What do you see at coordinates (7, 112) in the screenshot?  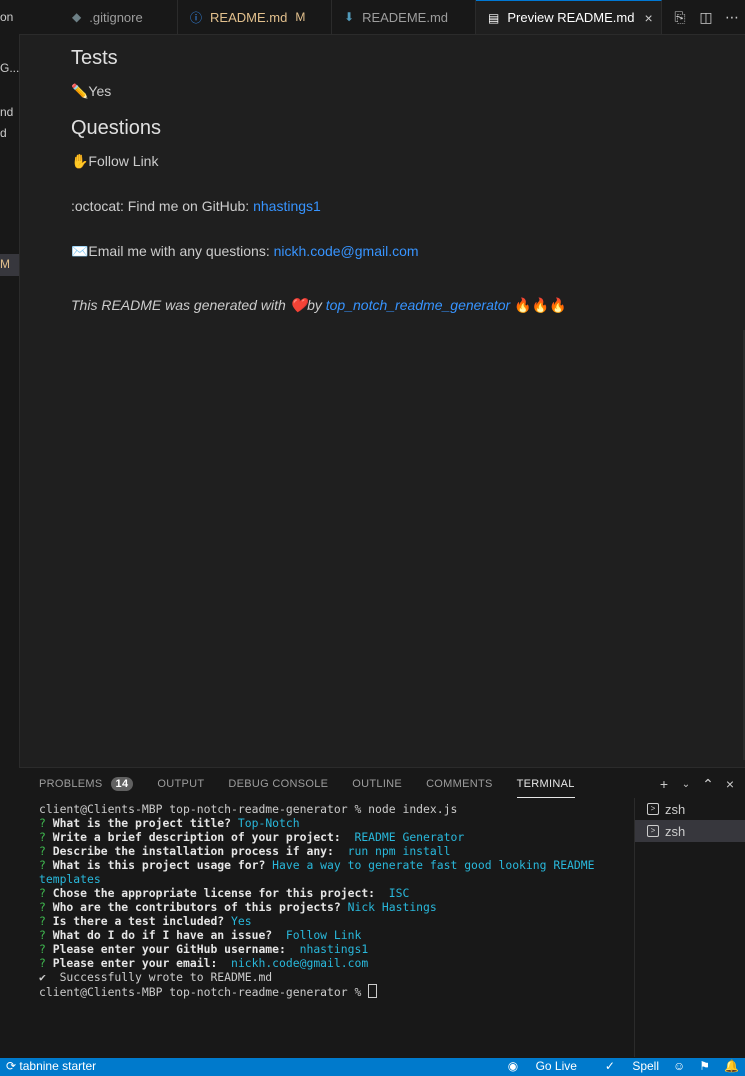 I see `sidebar-fragment: nd` at bounding box center [7, 112].